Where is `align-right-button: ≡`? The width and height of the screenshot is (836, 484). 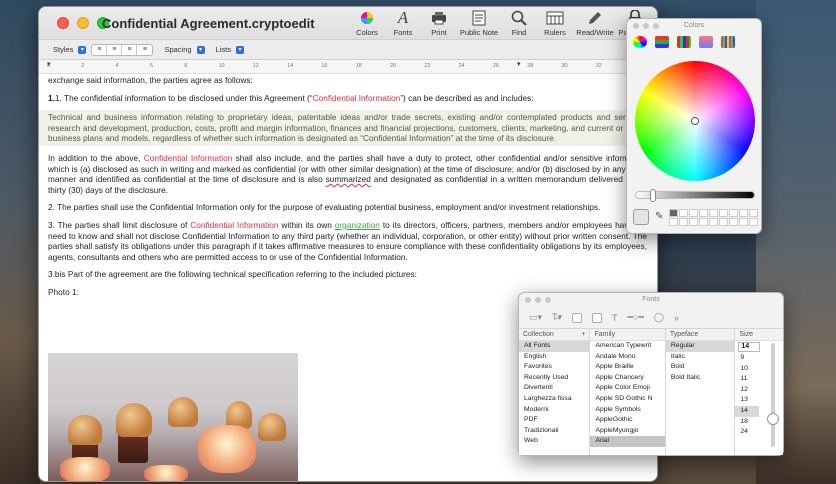
align-right-button: ≡ is located at coordinates (144, 50).